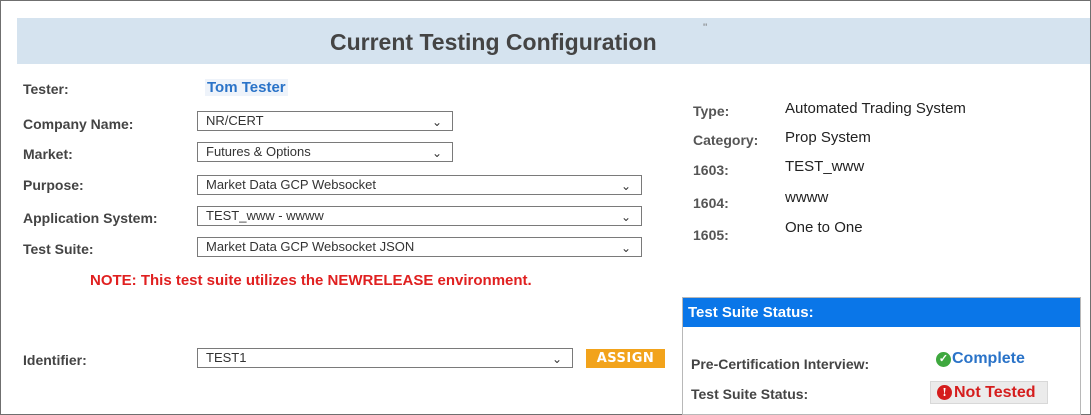 The image size is (1091, 415). I want to click on exclamation-circle-icon: !, so click(944, 392).